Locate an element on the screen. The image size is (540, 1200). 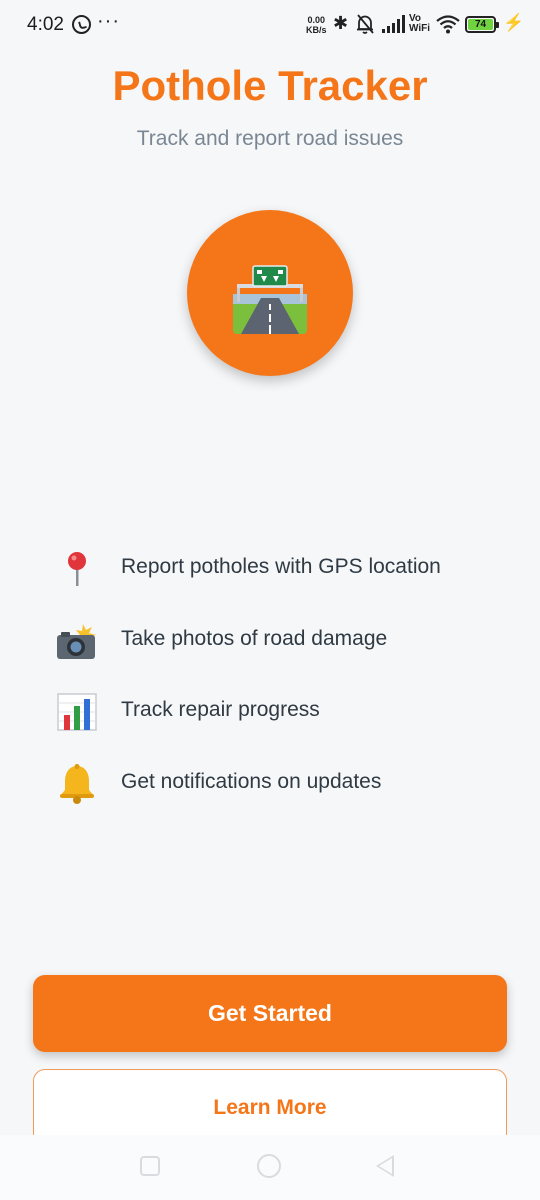
feature-text: Report potholes with GPS location is located at coordinates (281, 566).